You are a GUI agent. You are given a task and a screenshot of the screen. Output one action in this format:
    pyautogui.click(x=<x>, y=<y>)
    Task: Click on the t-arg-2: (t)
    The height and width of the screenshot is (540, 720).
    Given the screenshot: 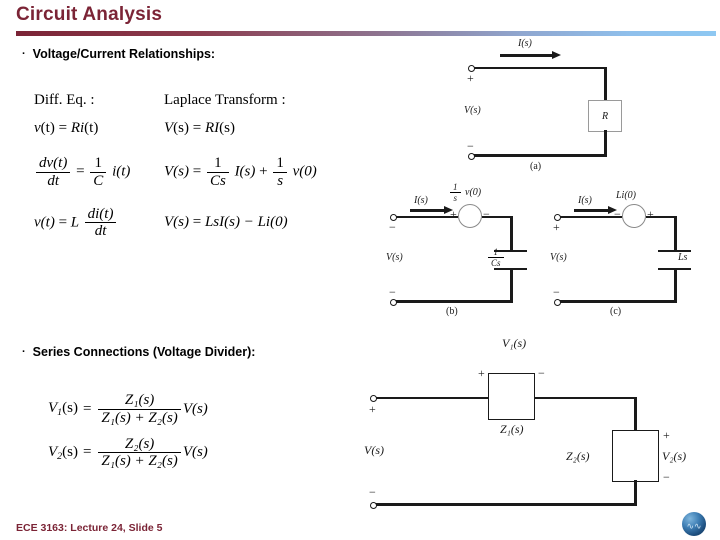 What is the action you would take?
    pyautogui.click(x=91, y=128)
    